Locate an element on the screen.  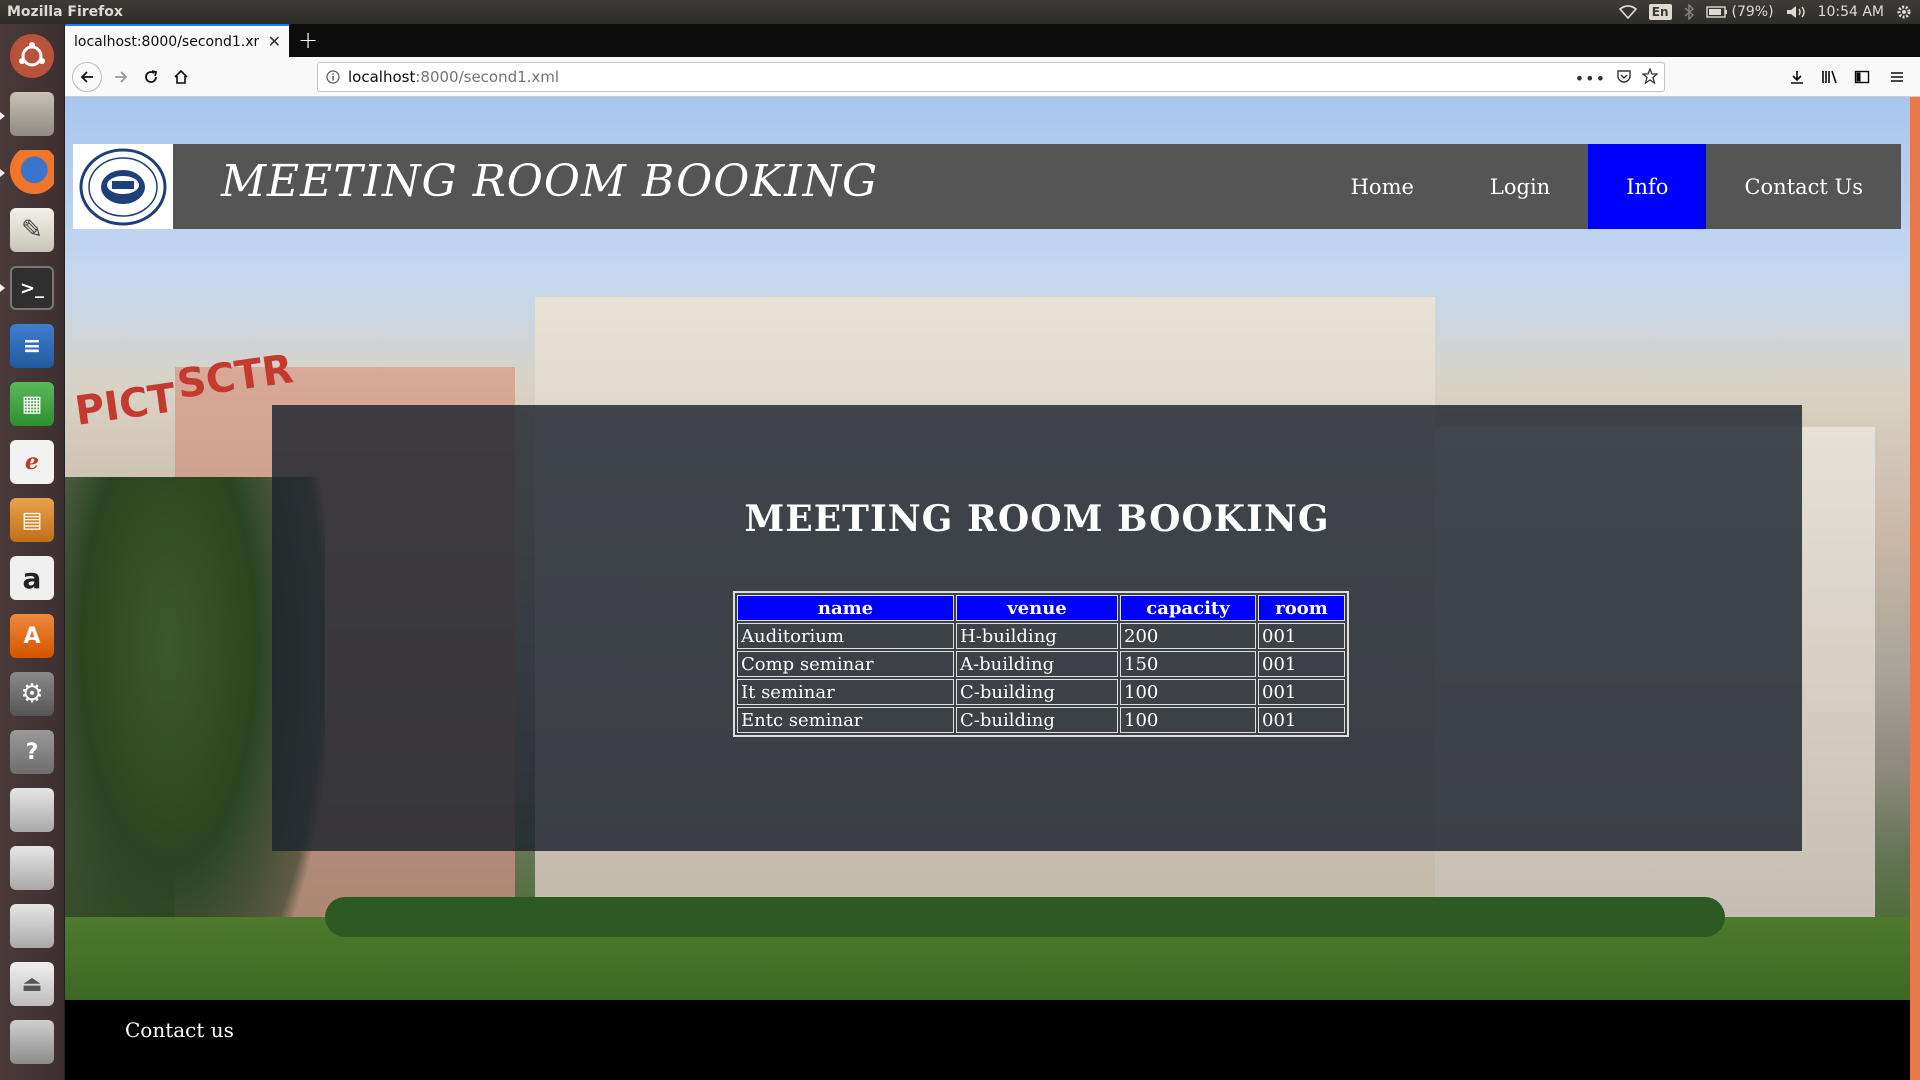
home-button is located at coordinates (181, 77).